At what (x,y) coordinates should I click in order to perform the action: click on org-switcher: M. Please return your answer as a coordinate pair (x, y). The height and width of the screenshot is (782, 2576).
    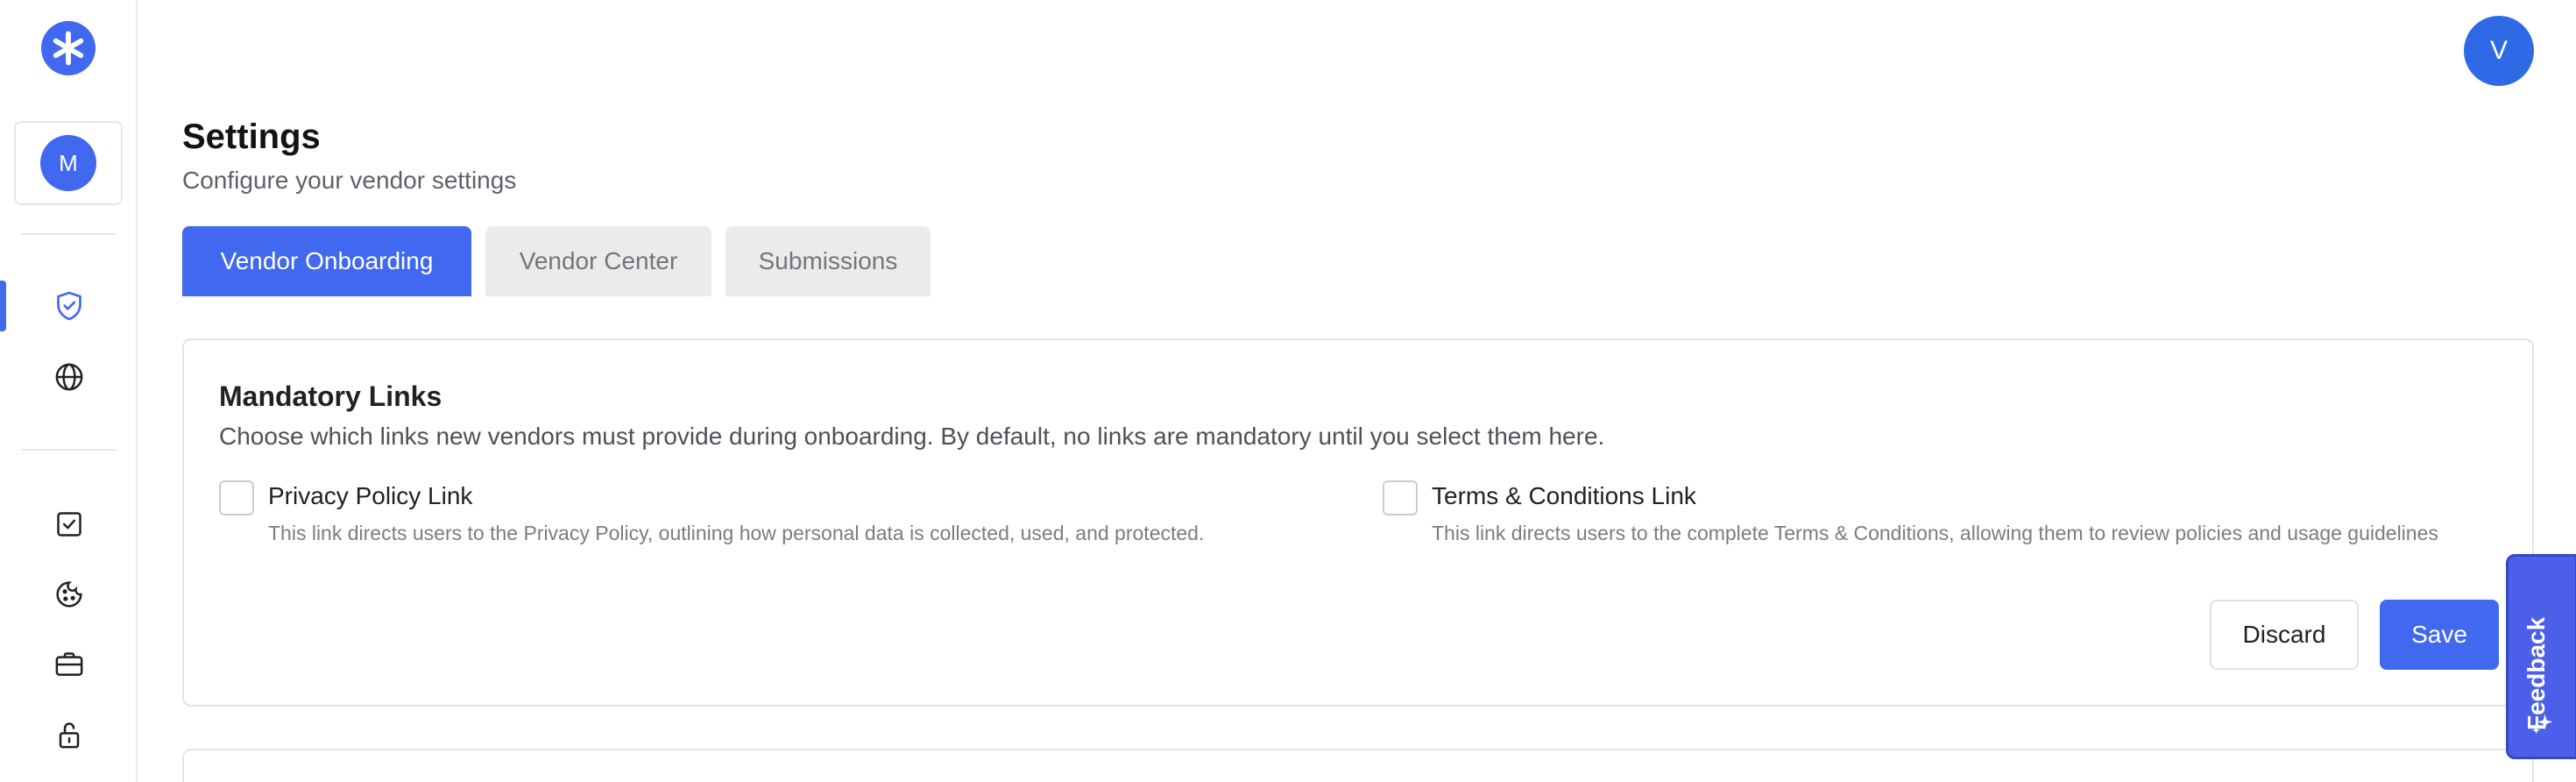
    Looking at the image, I should click on (68, 163).